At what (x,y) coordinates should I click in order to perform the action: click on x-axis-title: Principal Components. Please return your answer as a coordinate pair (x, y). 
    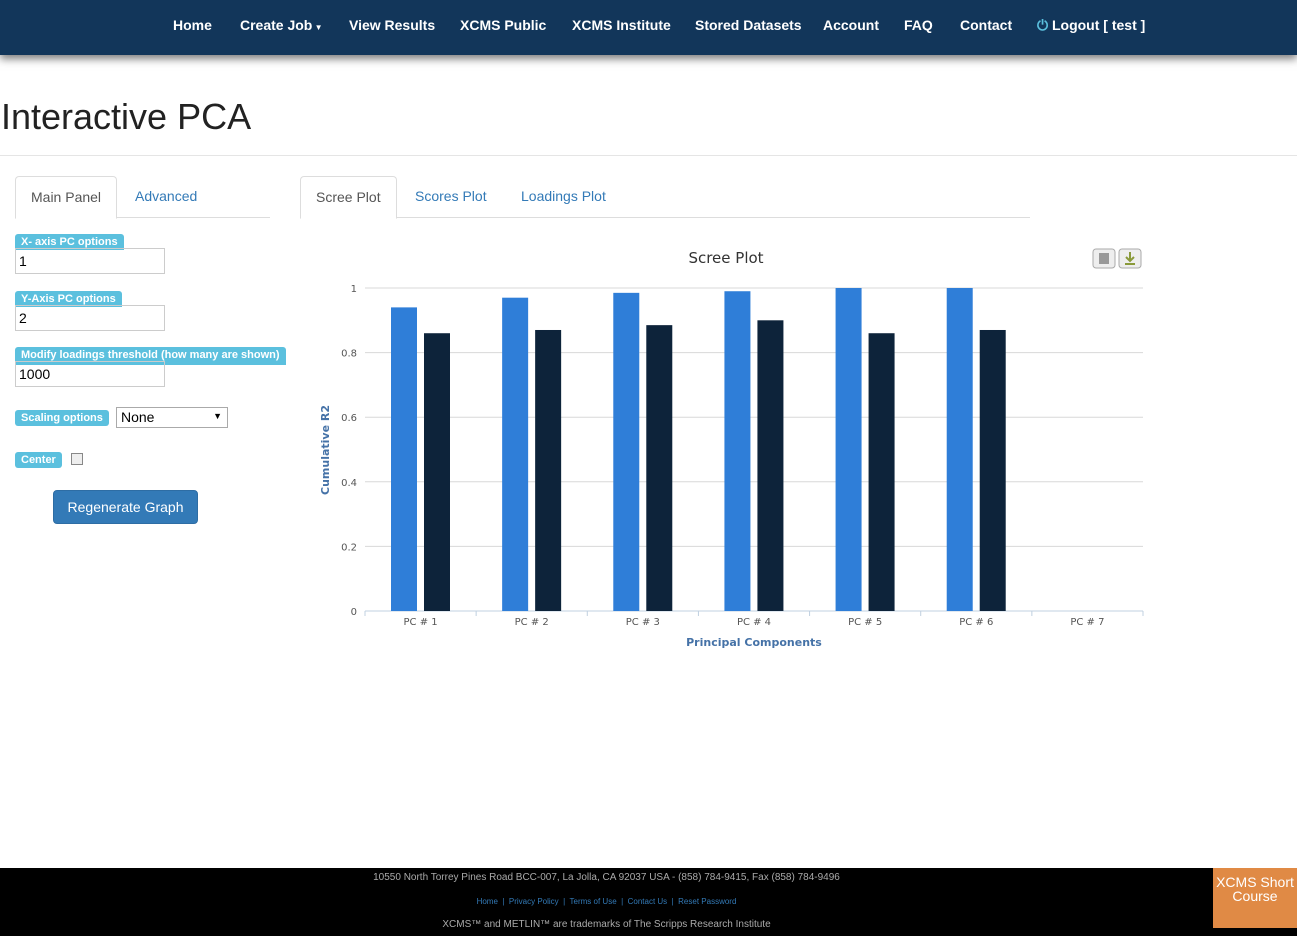
    Looking at the image, I should click on (754, 642).